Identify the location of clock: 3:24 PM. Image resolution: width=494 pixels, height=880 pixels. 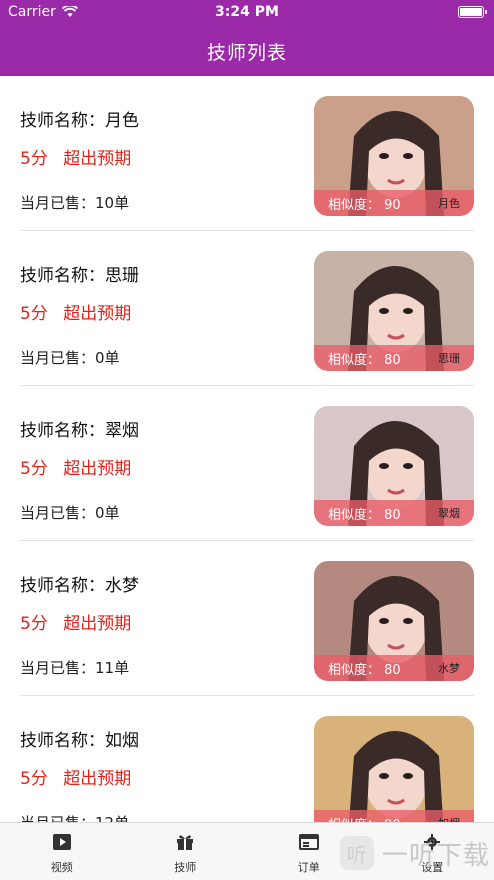
(247, 12).